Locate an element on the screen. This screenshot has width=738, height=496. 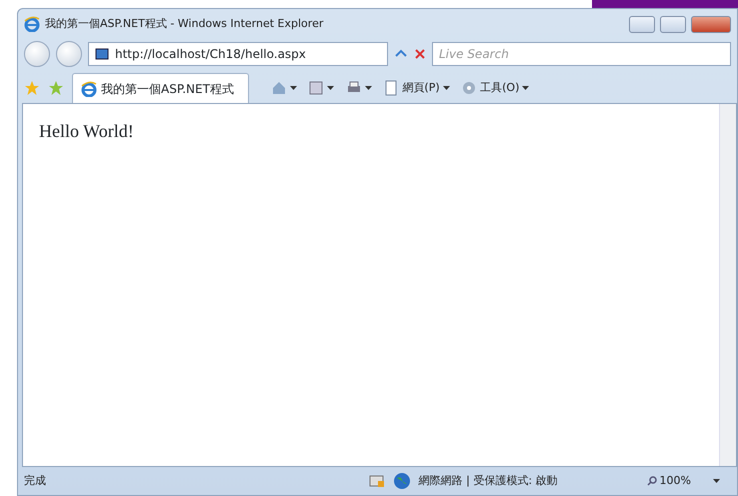
scrollbar is located at coordinates (727, 285).